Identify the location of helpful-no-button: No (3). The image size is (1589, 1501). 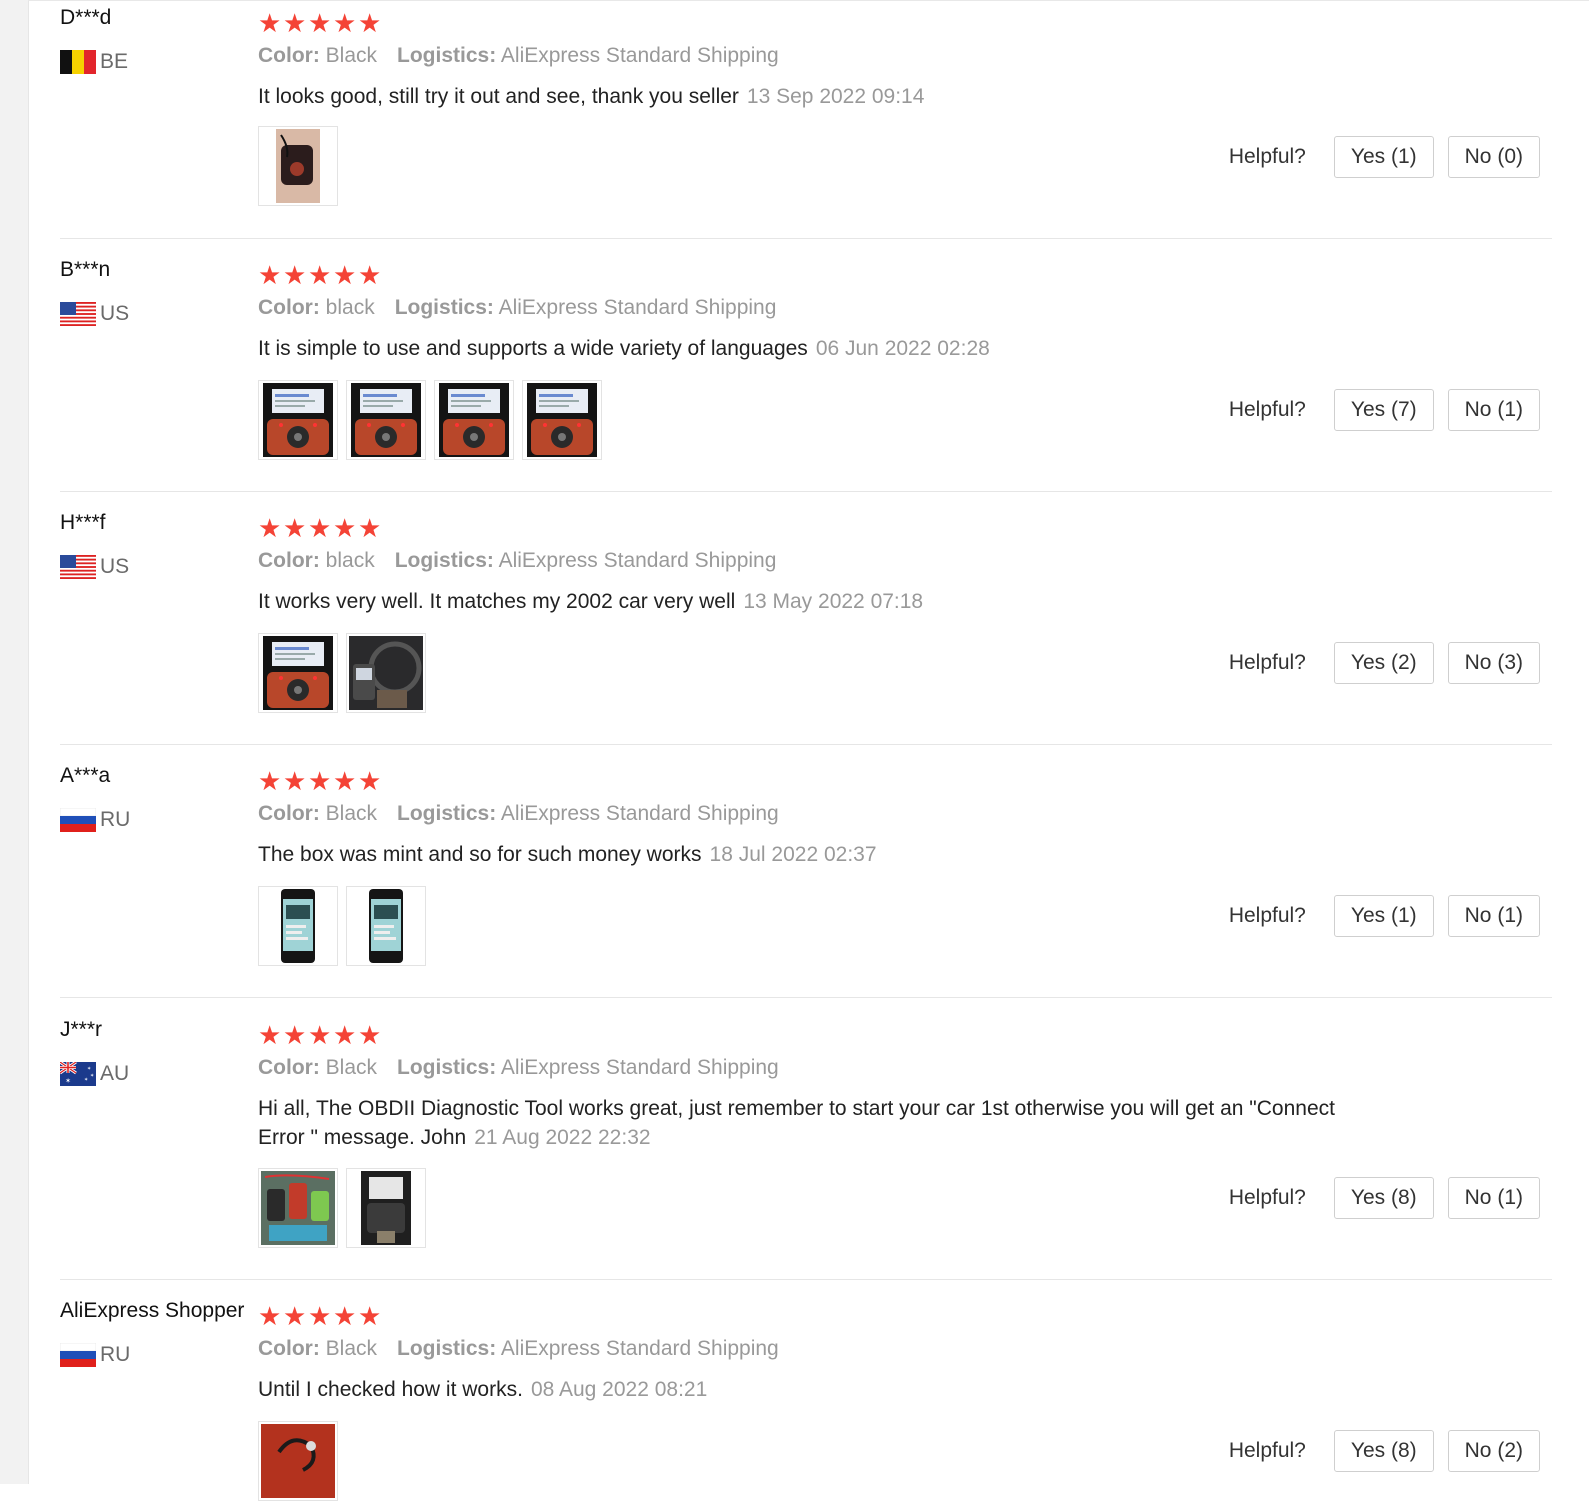
(1493, 663).